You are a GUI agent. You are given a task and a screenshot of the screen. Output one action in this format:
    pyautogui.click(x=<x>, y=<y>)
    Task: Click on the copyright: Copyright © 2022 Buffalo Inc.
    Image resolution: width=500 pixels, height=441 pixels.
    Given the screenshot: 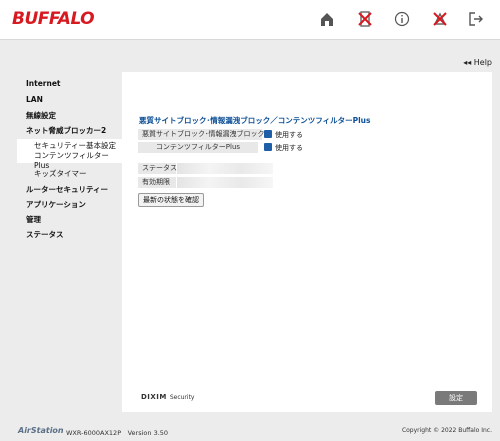 What is the action you would take?
    pyautogui.click(x=446, y=430)
    